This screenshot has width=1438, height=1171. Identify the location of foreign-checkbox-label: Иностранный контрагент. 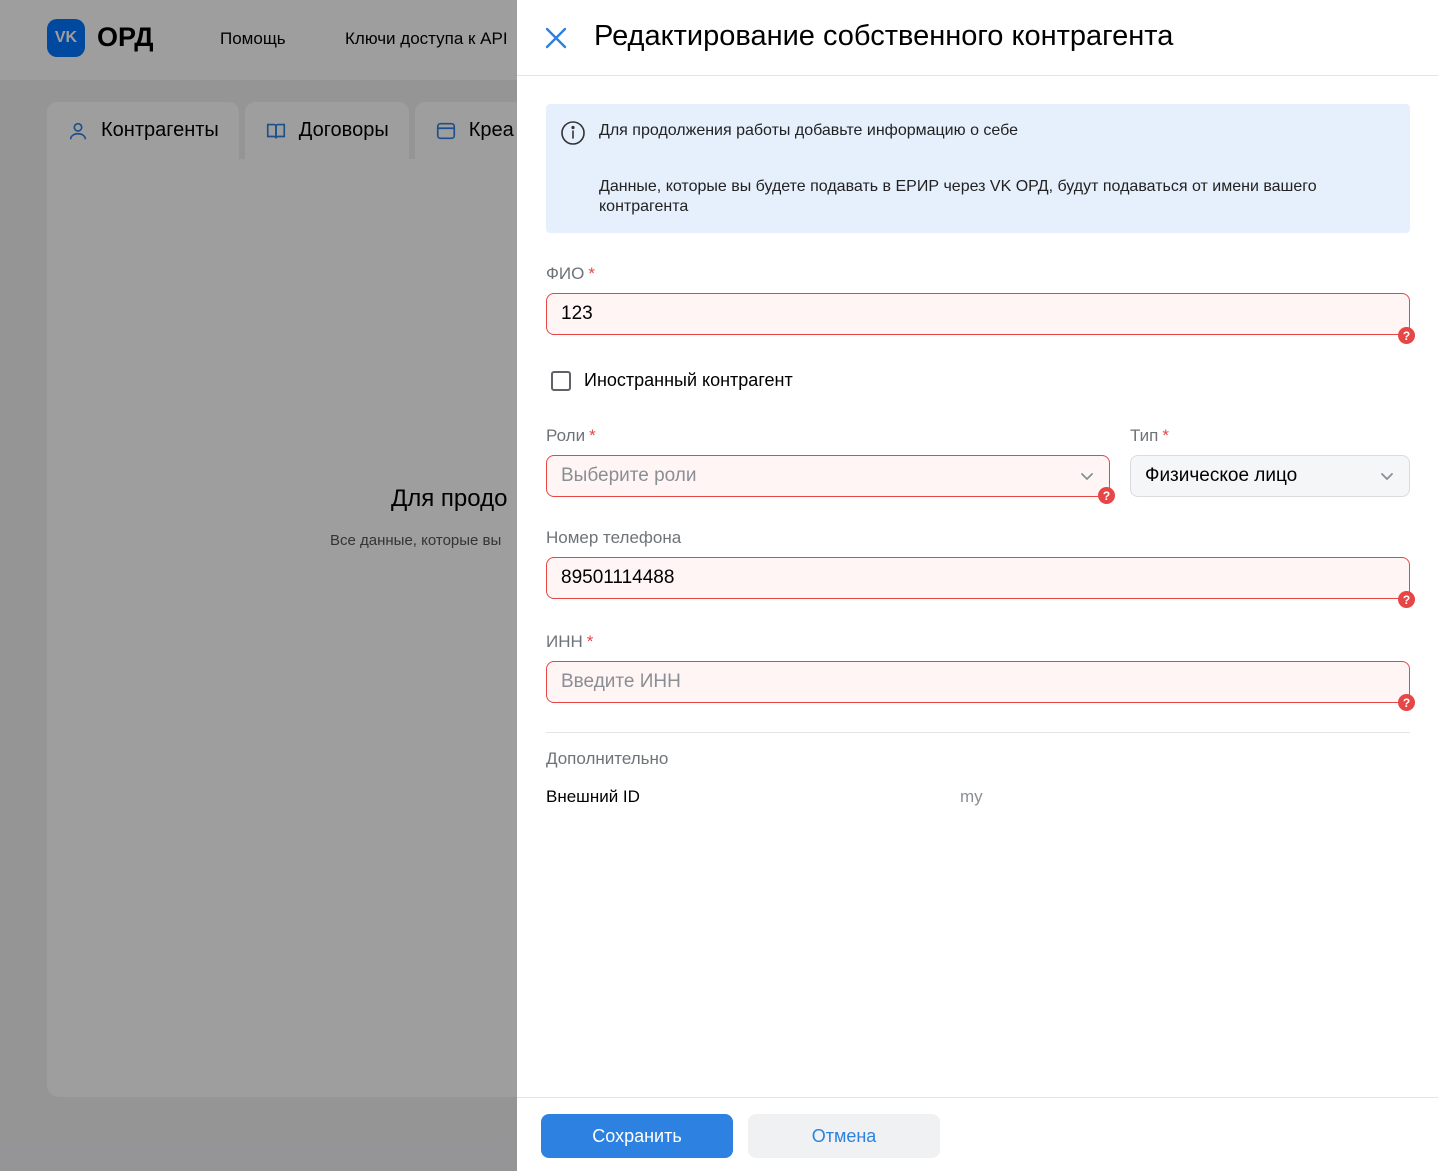
(688, 380).